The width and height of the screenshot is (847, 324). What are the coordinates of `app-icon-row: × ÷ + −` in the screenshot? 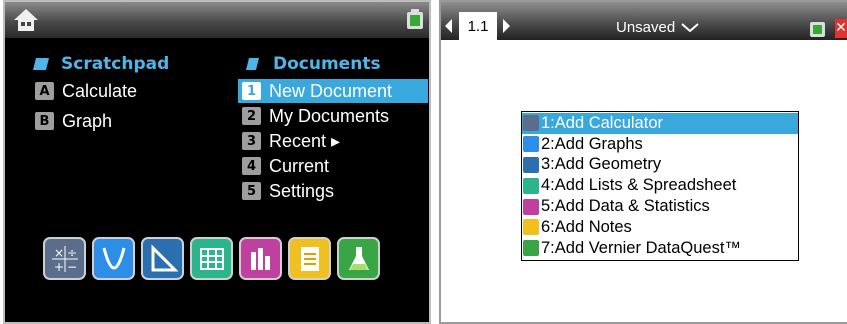 It's located at (211, 258).